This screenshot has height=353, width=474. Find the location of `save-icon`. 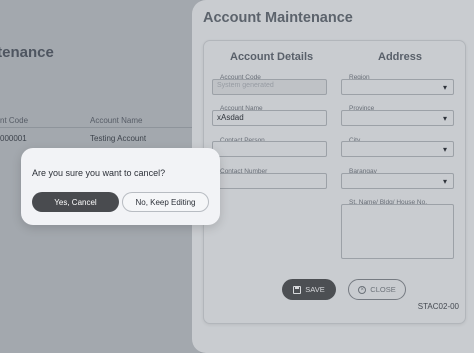

save-icon is located at coordinates (297, 289).